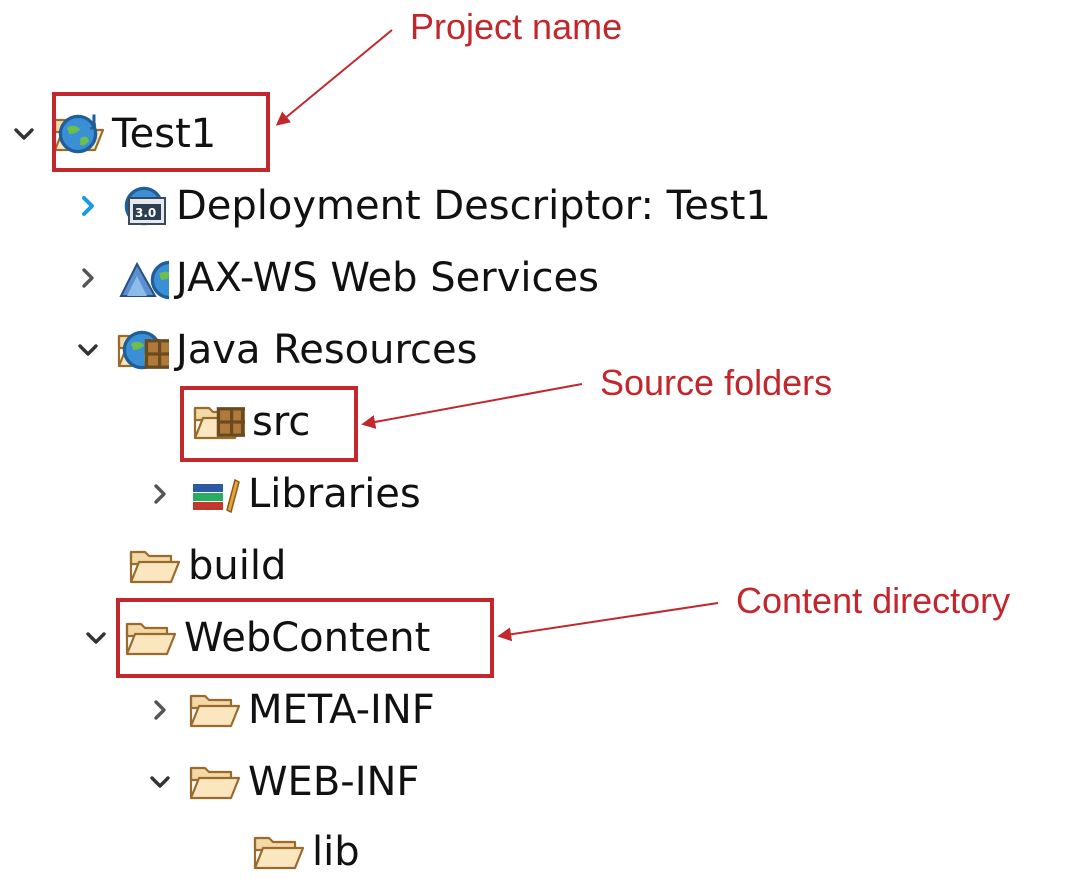  I want to click on tree-item-build: build, so click(206, 566).